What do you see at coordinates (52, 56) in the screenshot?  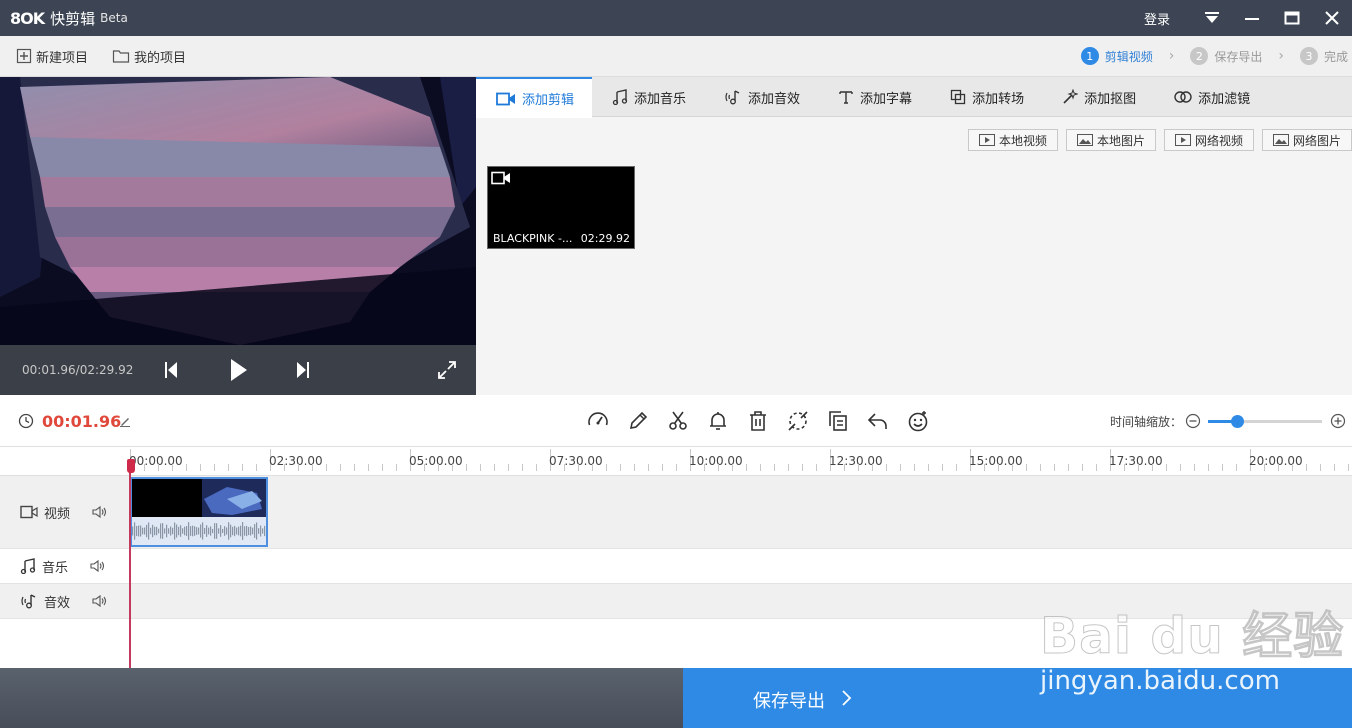 I see `new-project-button: 新建项目` at bounding box center [52, 56].